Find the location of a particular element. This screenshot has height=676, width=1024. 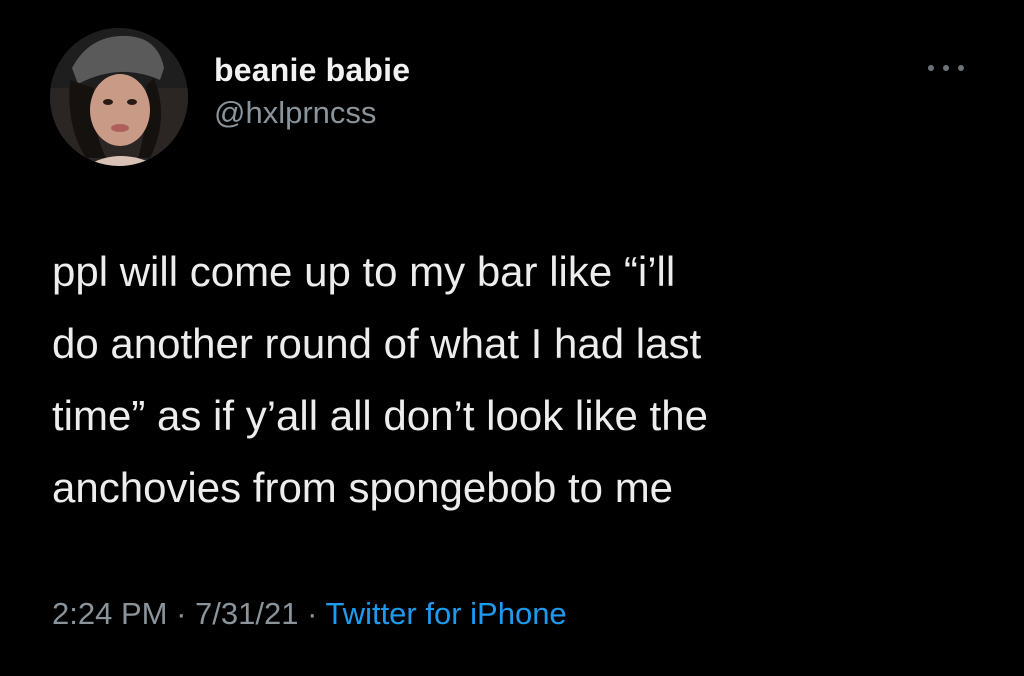

avatar-photo-icon is located at coordinates (119, 97).